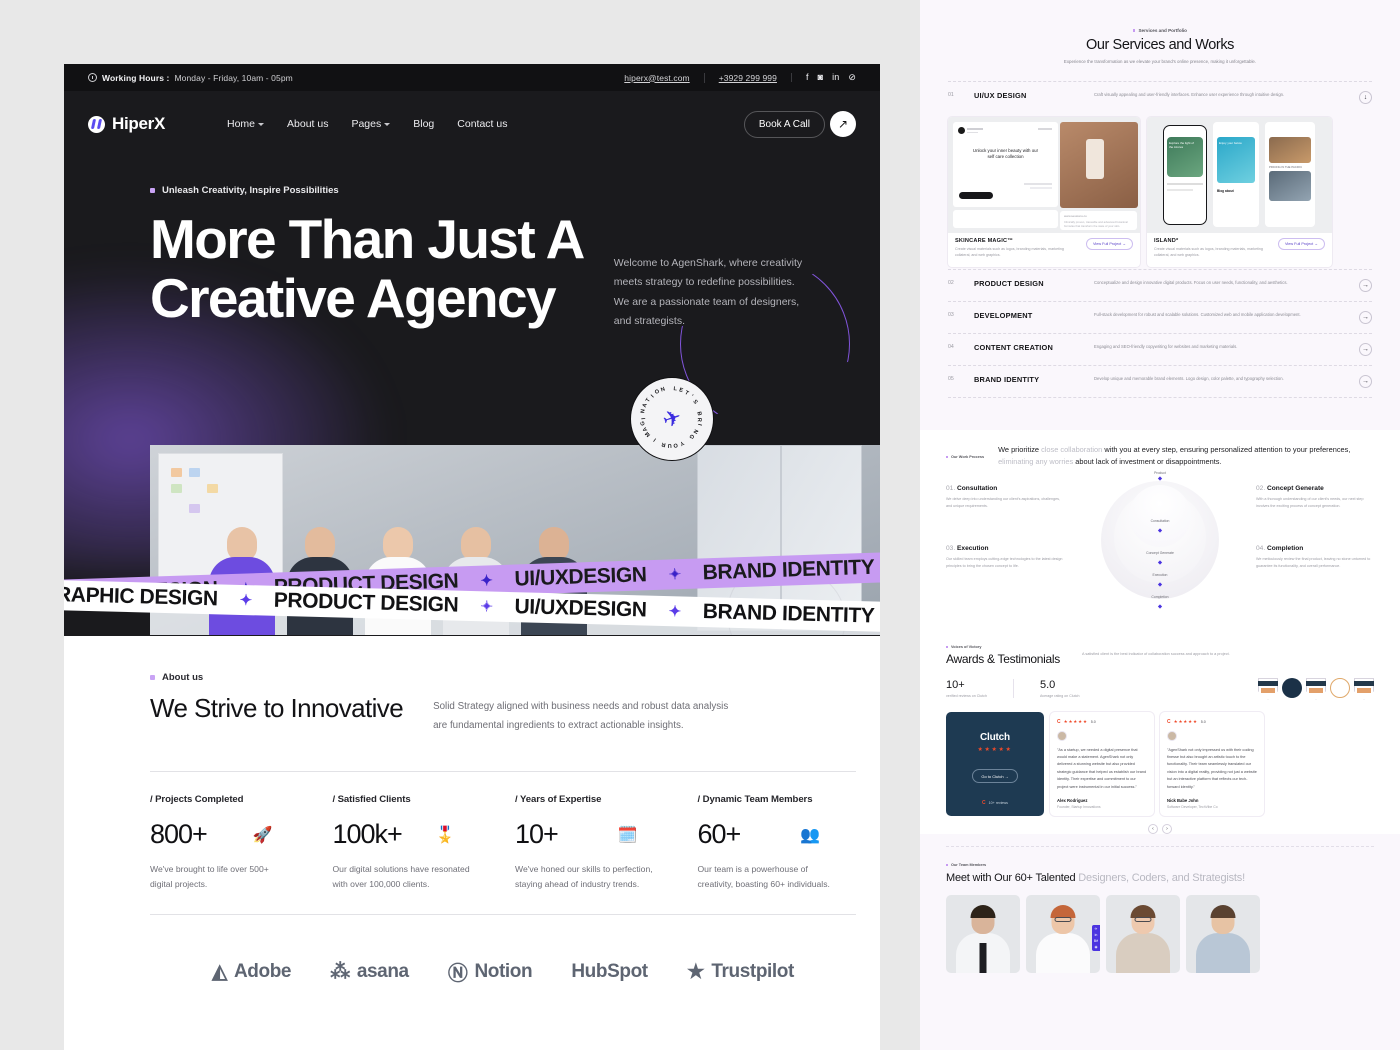 The width and height of the screenshot is (1400, 1050). I want to click on step-number: 01., so click(951, 488).